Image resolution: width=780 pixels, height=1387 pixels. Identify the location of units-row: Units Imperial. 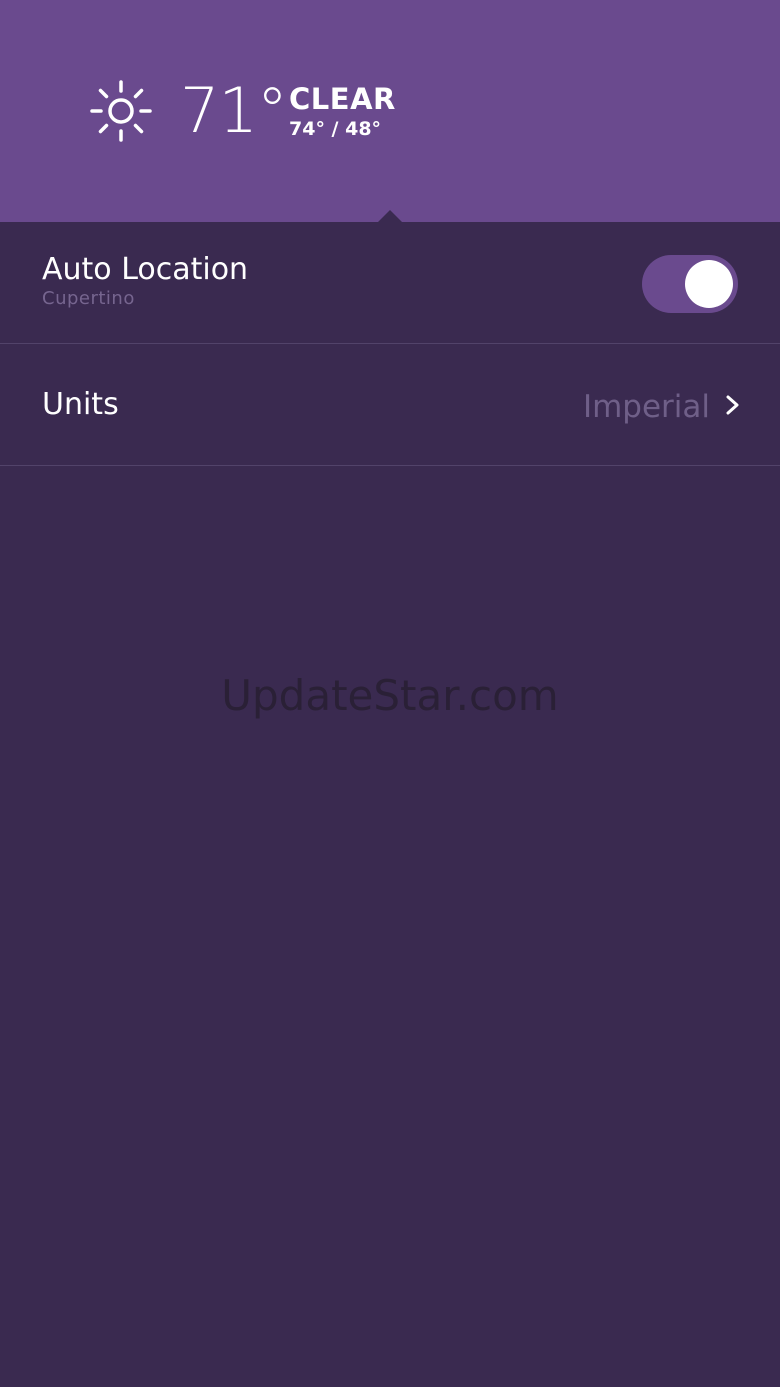
(390, 405).